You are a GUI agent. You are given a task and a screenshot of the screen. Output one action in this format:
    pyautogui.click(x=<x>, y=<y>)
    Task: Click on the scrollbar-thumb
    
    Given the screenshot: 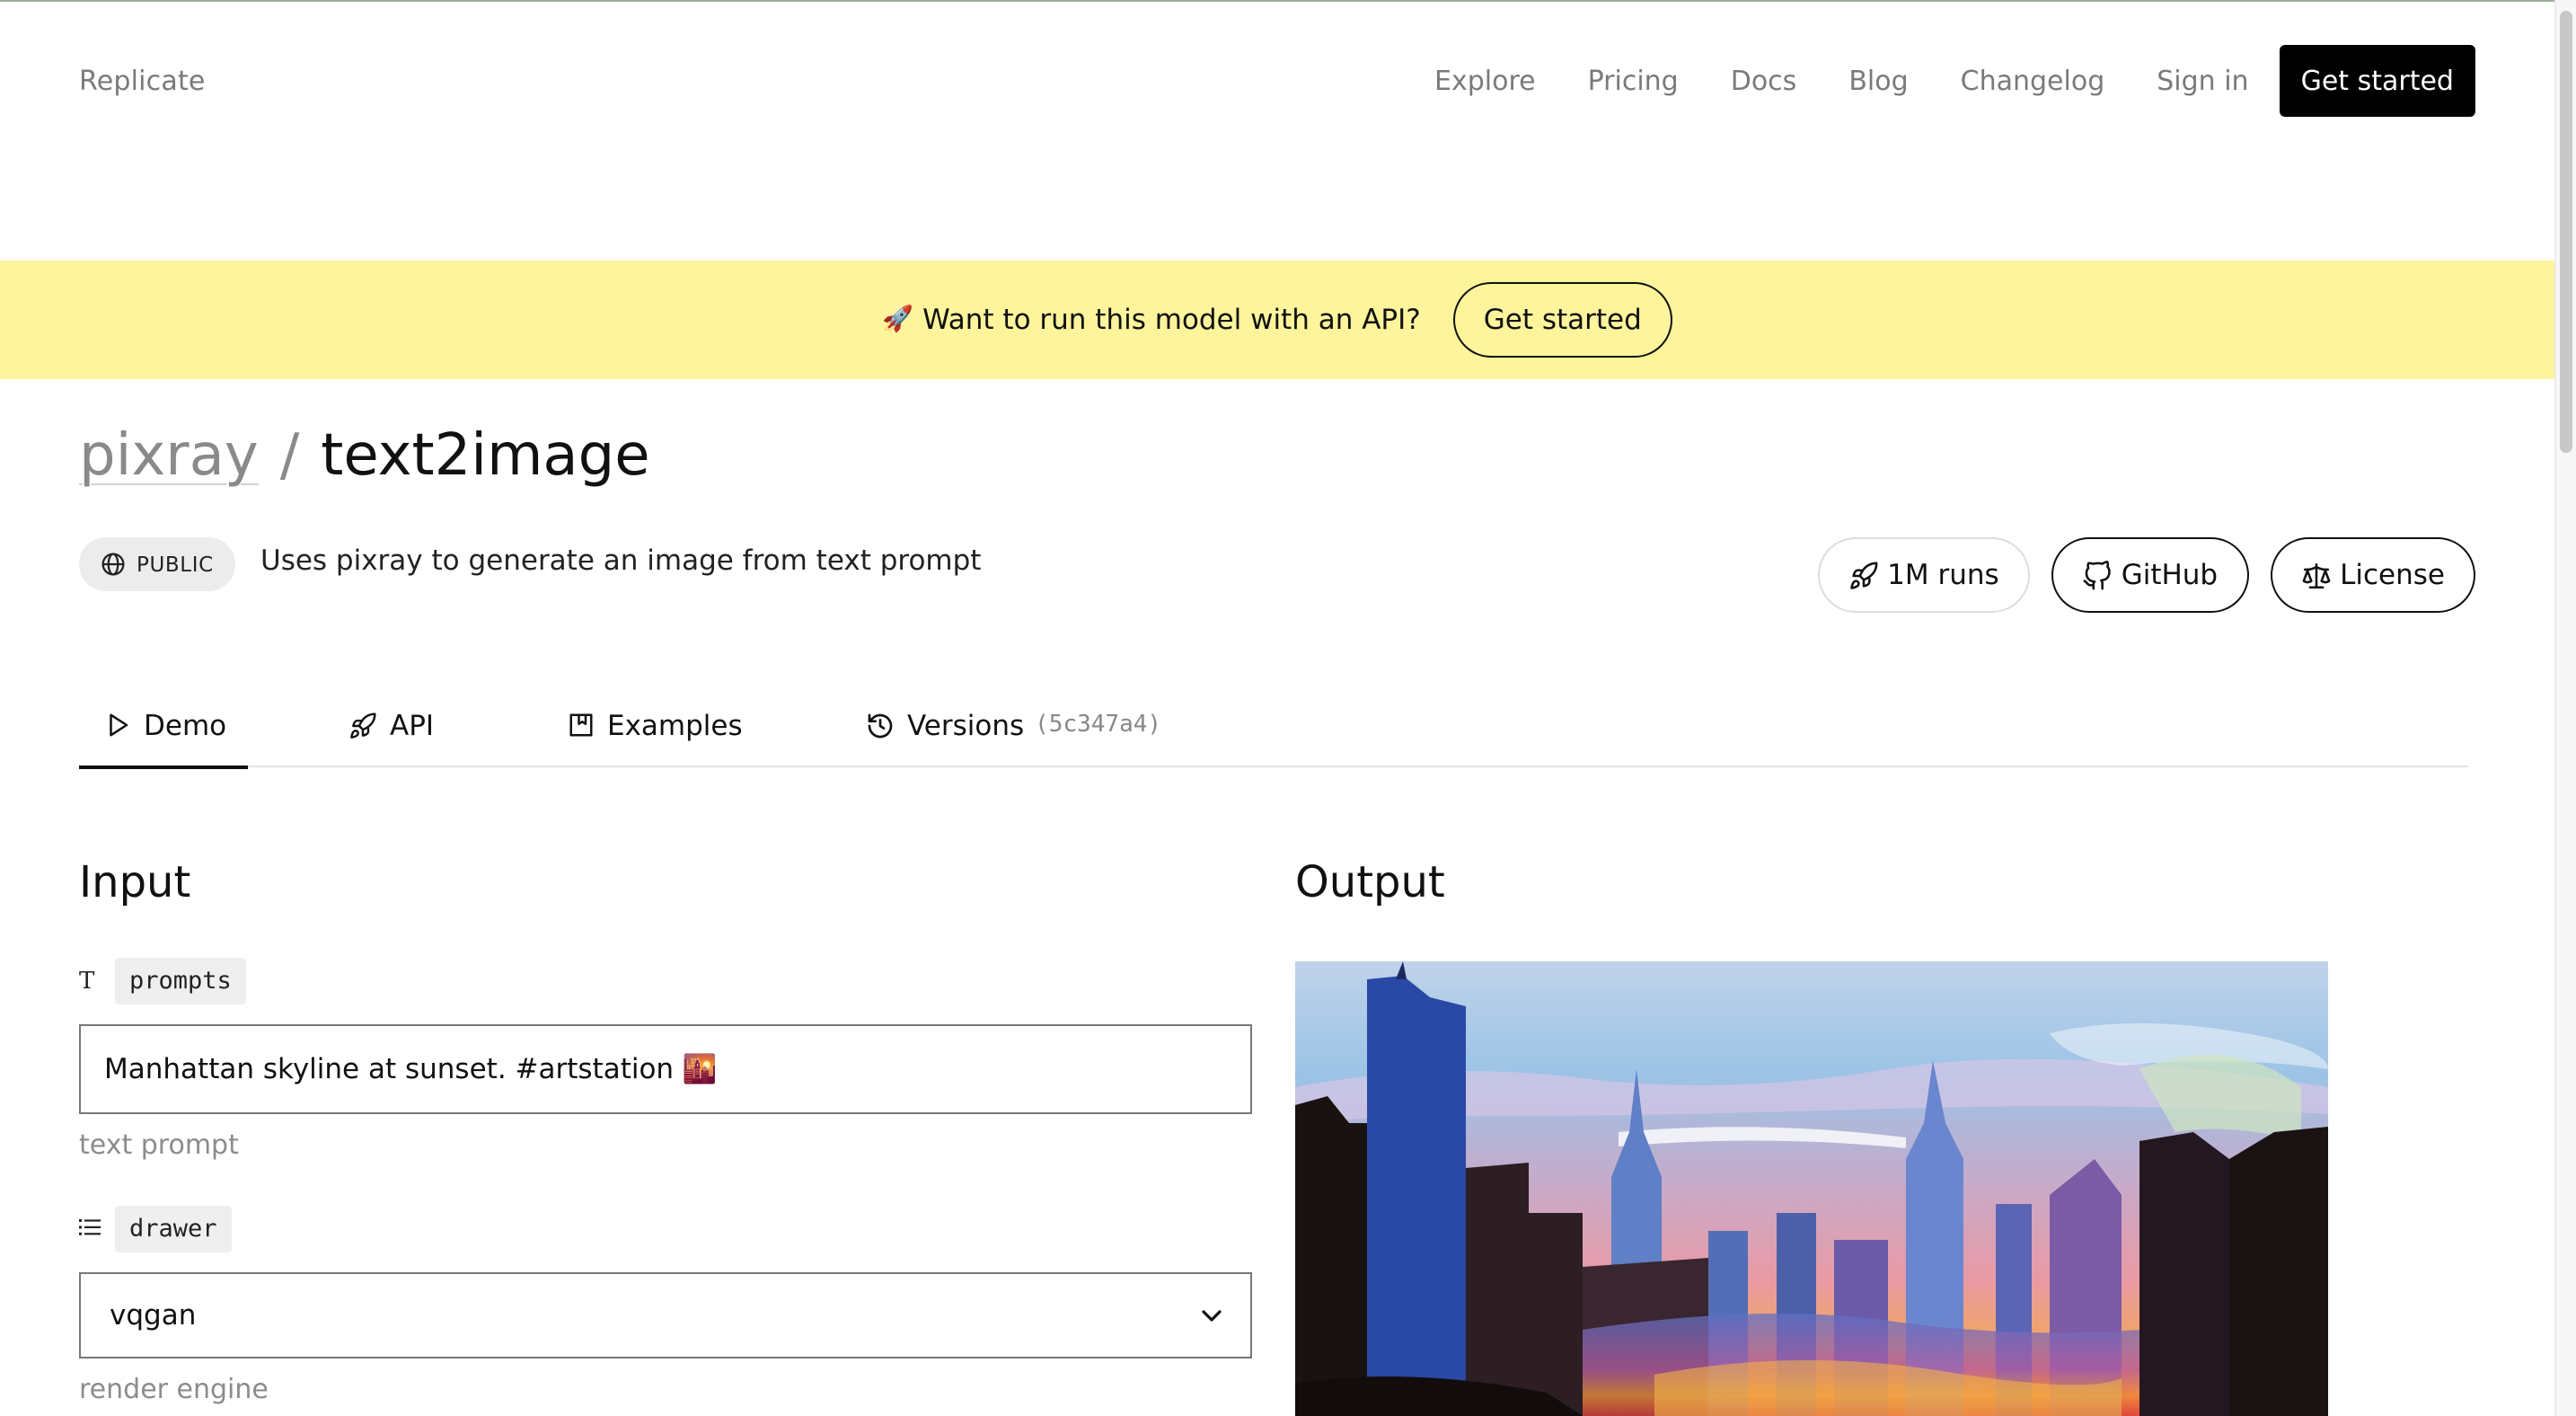 What is the action you would take?
    pyautogui.click(x=2566, y=232)
    